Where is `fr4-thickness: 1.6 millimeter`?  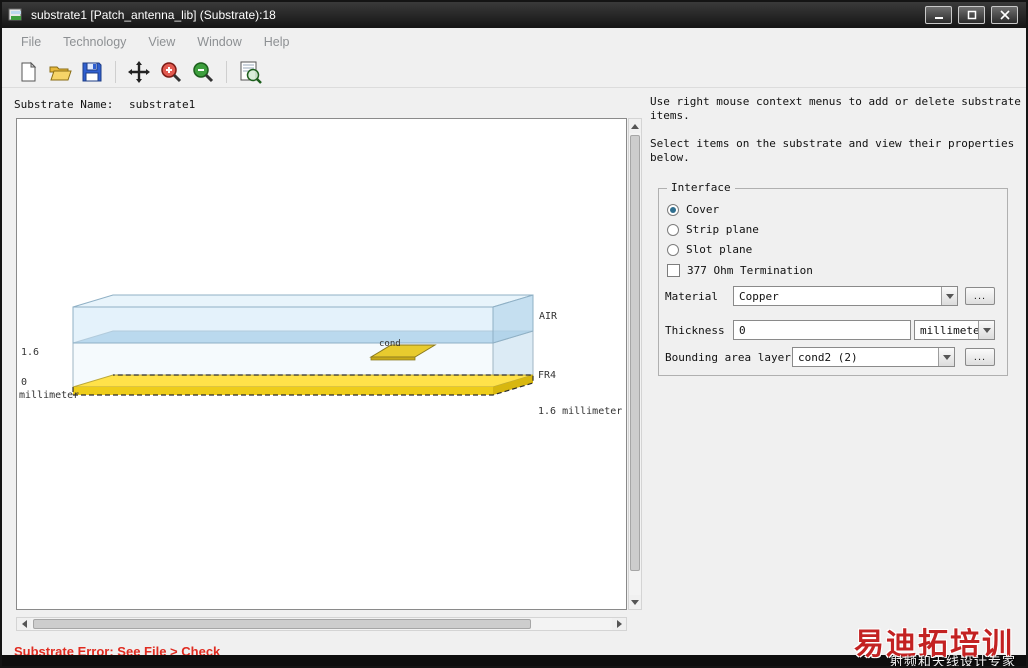 fr4-thickness: 1.6 millimeter is located at coordinates (580, 411).